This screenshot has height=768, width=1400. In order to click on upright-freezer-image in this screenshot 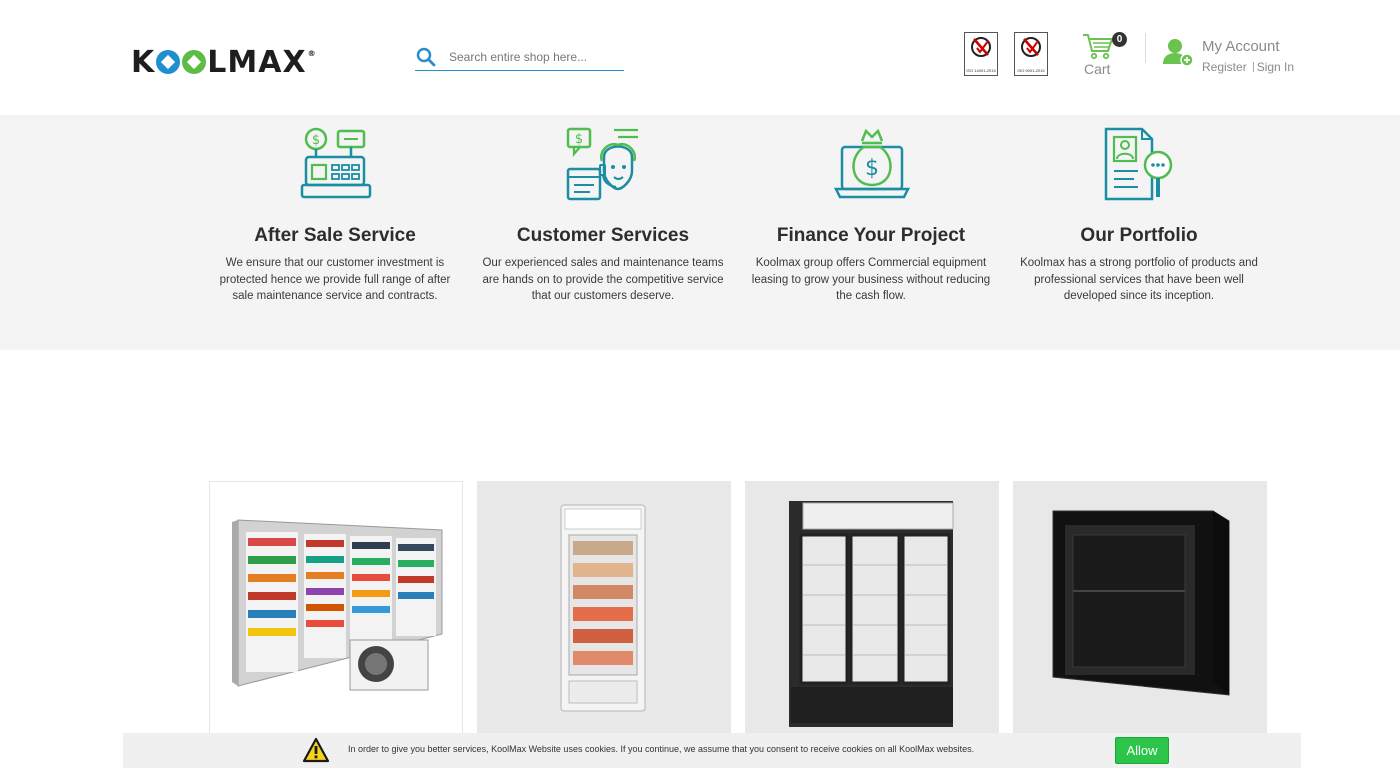, I will do `click(603, 608)`.